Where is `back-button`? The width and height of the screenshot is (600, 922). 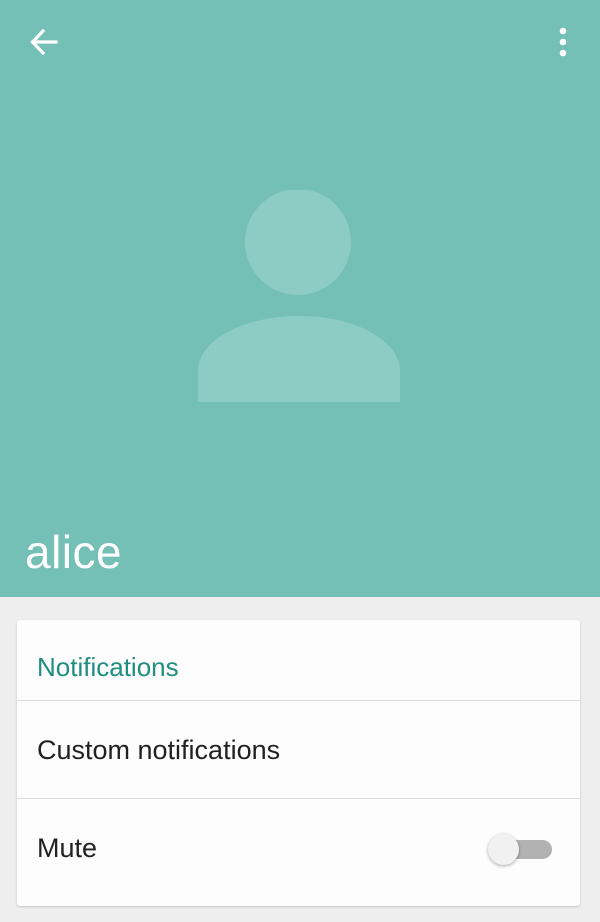 back-button is located at coordinates (44, 42).